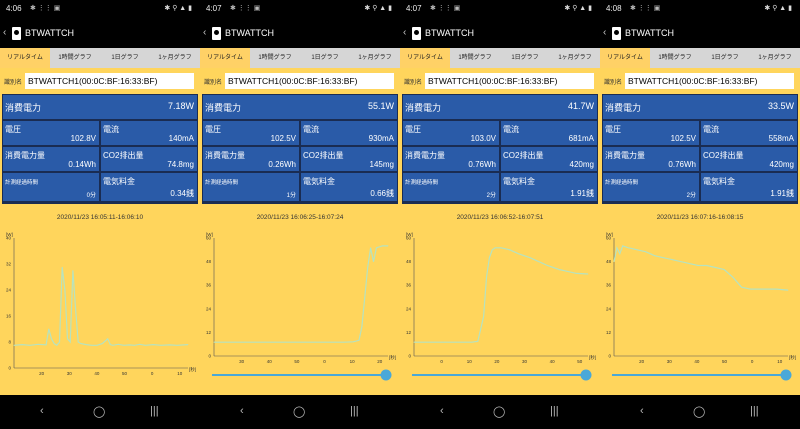 The image size is (800, 429). I want to click on elapsed-cell: 計測経過時間 0分, so click(51, 187).